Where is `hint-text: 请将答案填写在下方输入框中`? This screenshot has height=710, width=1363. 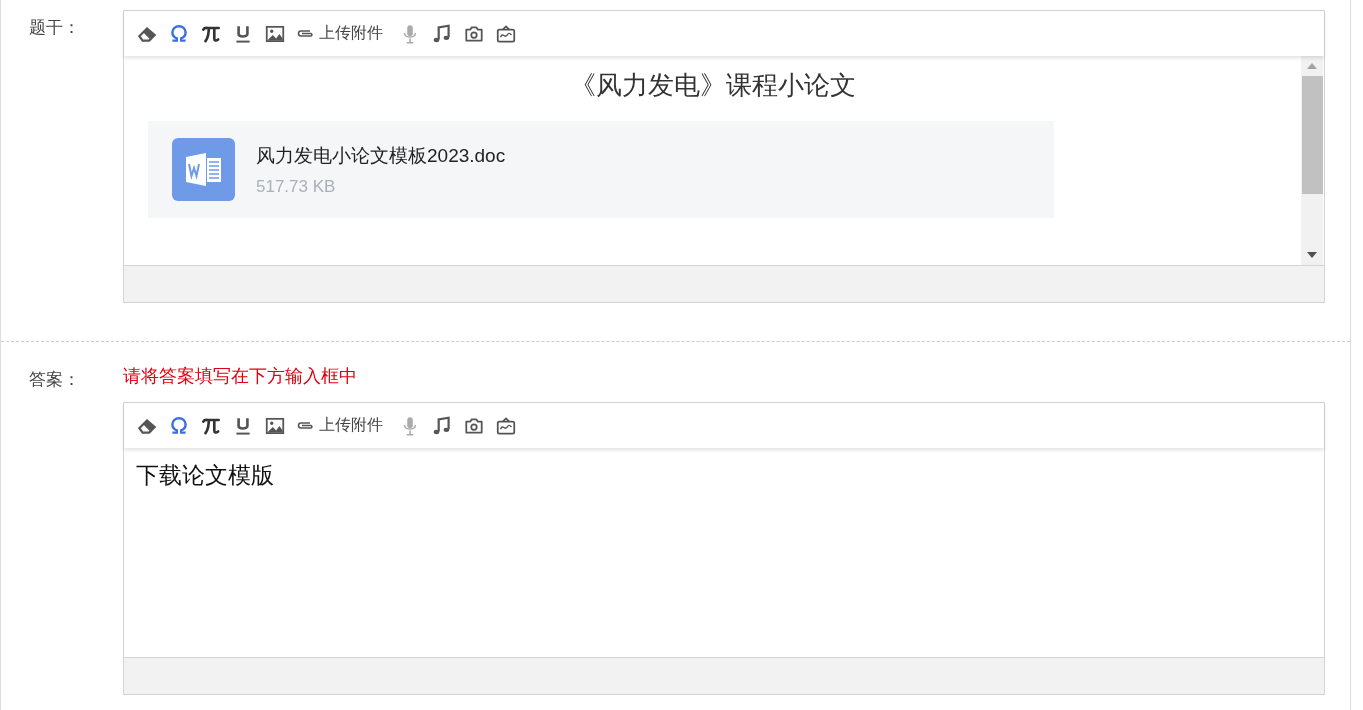
hint-text: 请将答案填写在下方输入框中 is located at coordinates (240, 376).